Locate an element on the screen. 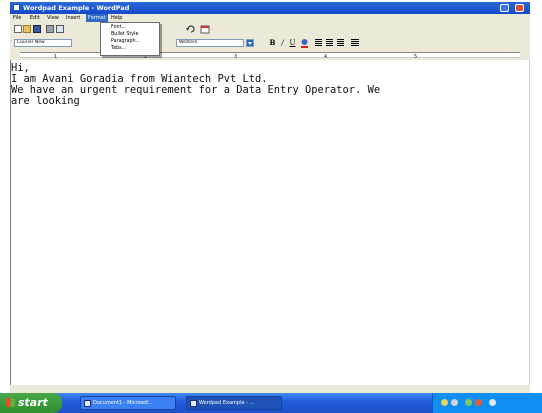 The height and width of the screenshot is (413, 542). menu-bar: File Edit View Insert Format Help is located at coordinates (270, 18).